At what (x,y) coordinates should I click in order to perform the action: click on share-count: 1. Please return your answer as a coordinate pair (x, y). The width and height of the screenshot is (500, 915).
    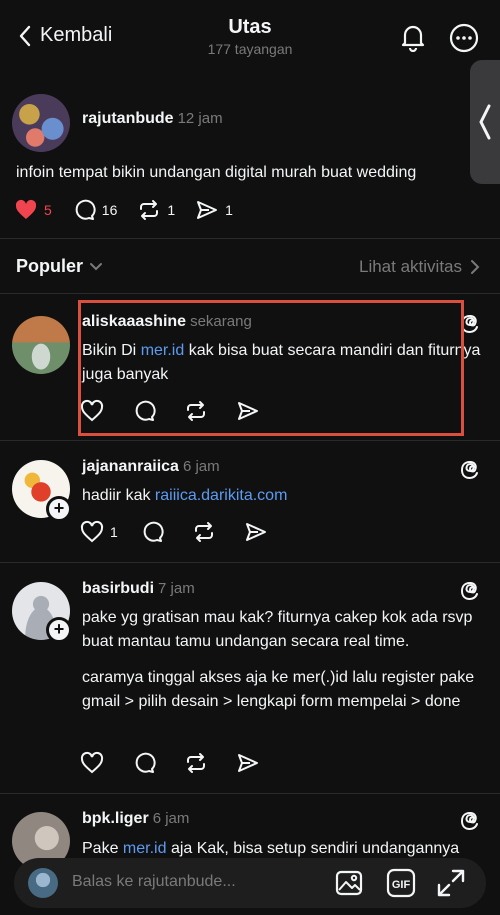
    Looking at the image, I should click on (229, 210).